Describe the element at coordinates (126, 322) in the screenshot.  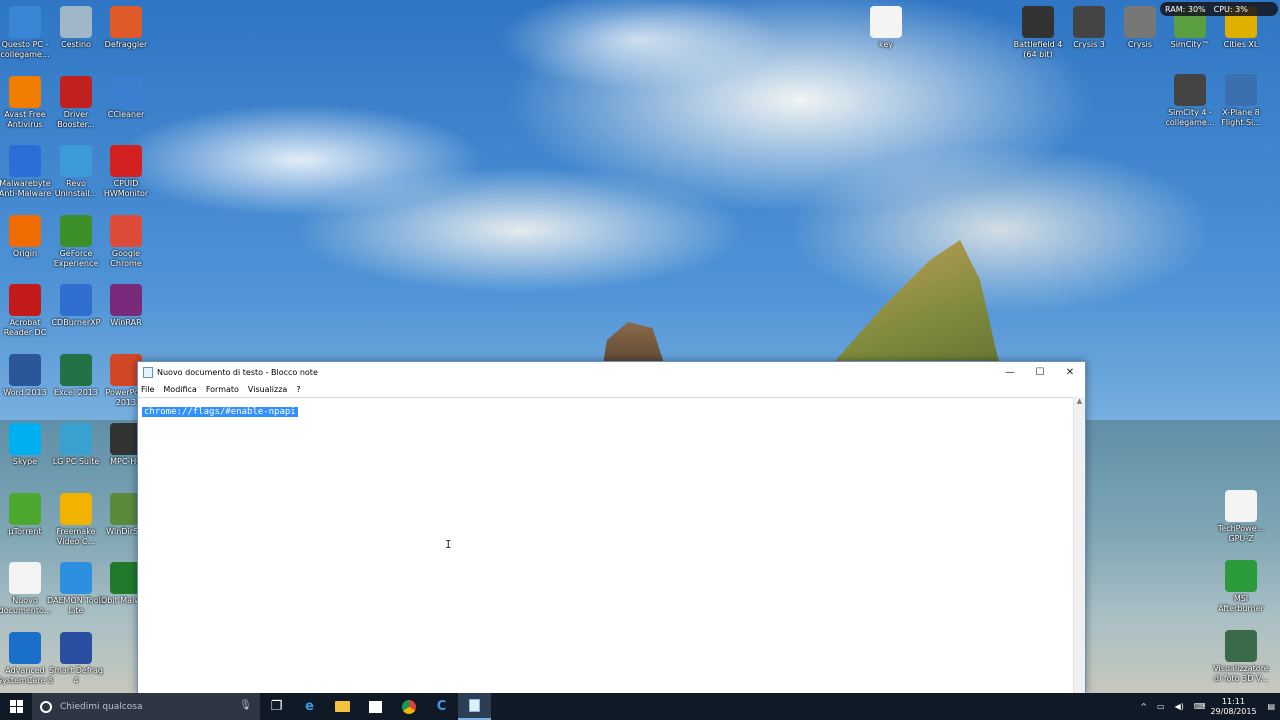
I see `desktop-icon-label: WinRAR` at that location.